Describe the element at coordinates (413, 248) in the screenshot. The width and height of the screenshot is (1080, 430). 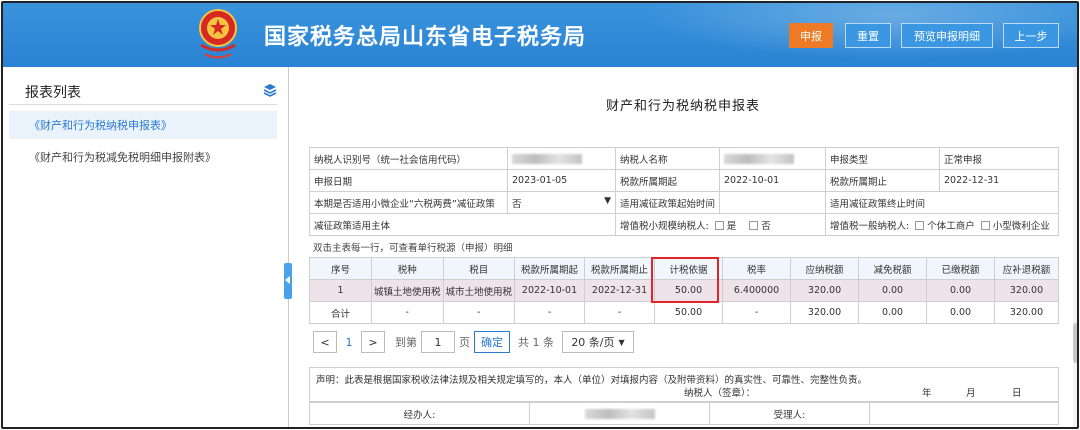
I see `double-click-hint: 双击主表每一行，可查看单行税源（申报）明细` at that location.